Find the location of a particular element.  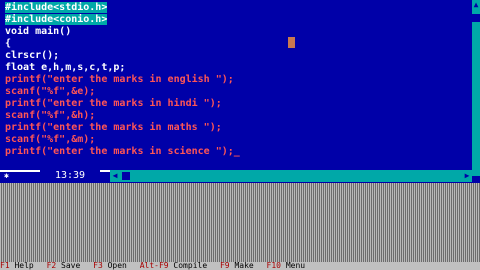

horizontal-scroll-thumb is located at coordinates (126, 176).